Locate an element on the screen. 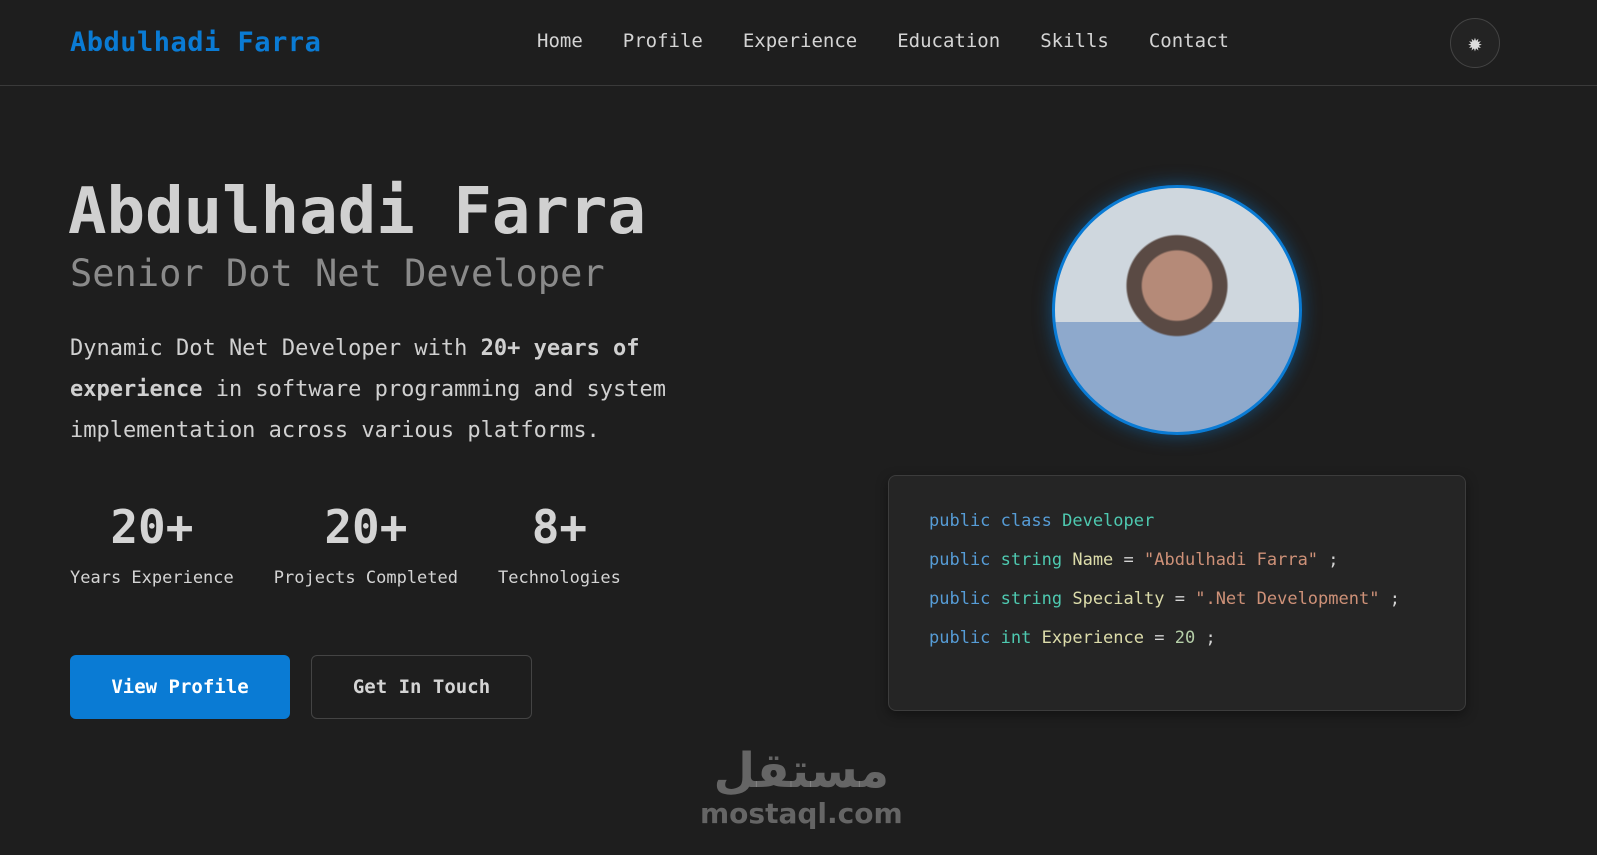  nav-education: Education is located at coordinates (948, 41).